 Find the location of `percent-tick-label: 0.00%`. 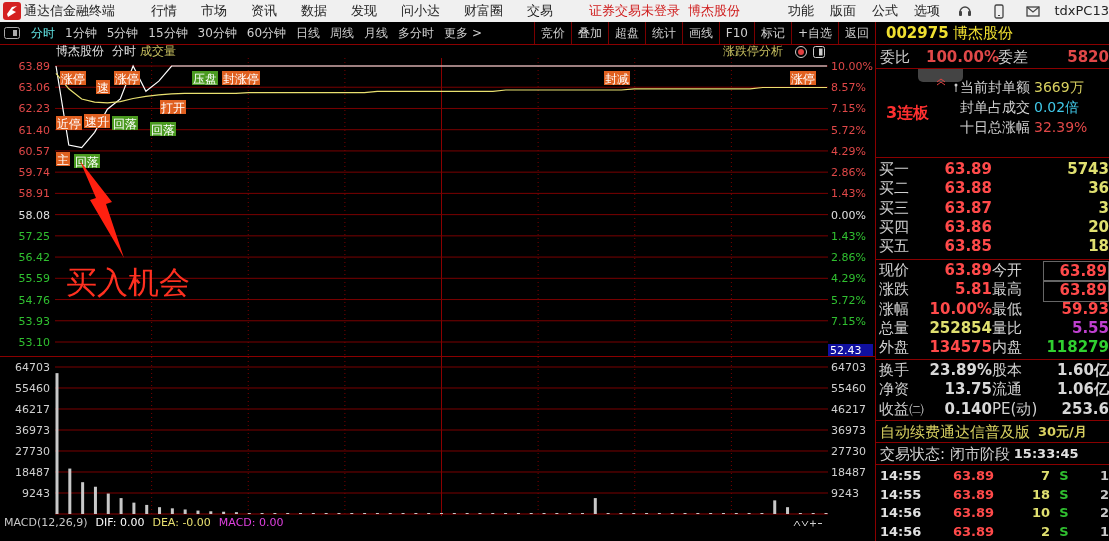

percent-tick-label: 0.00% is located at coordinates (848, 215).